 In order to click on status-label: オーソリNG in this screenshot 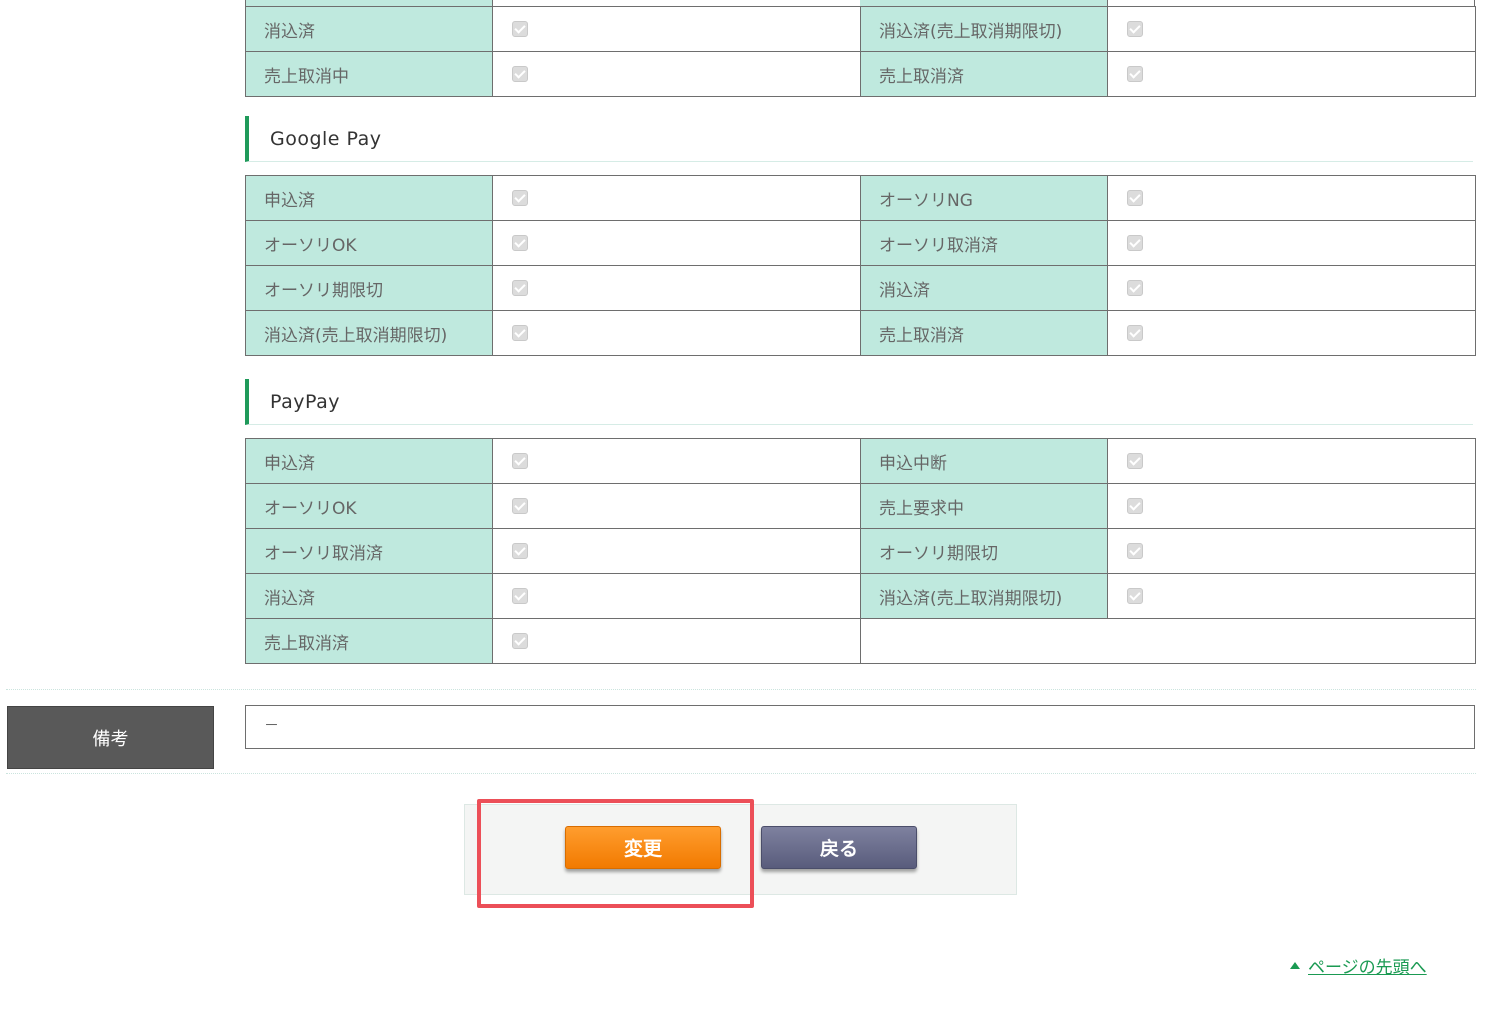, I will do `click(984, 198)`.